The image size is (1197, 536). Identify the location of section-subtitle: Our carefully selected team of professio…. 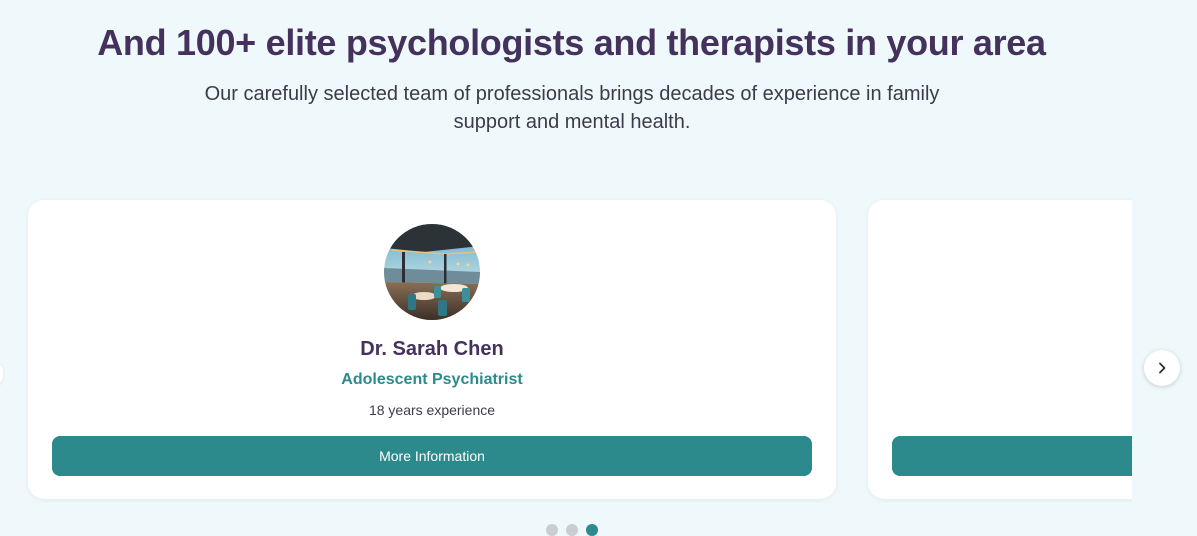
(572, 108).